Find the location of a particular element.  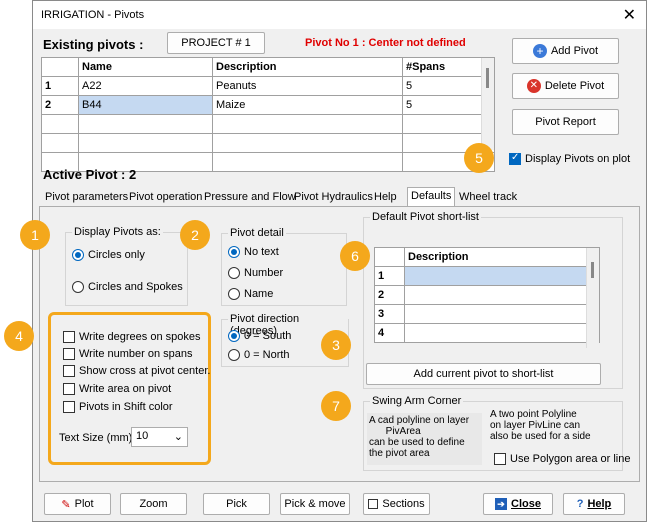

tab-pressure-flow: Pressure and Flow is located at coordinates (250, 197).